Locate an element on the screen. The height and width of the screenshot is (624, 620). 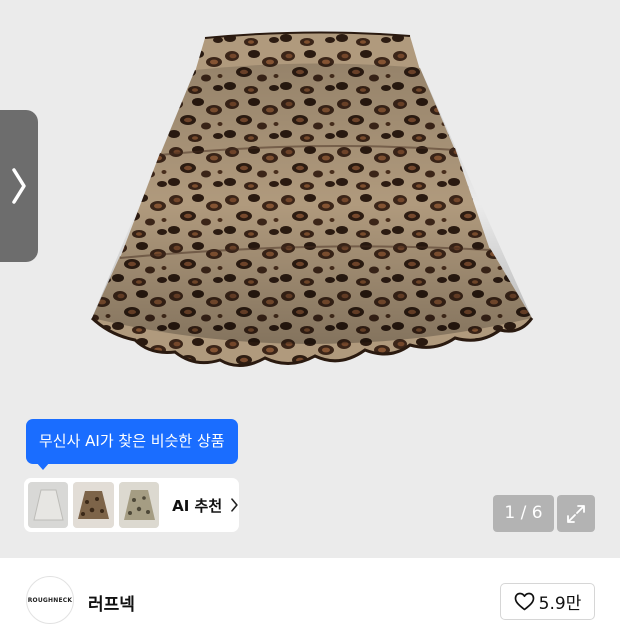
ai-thumb-brown-print-skirt is located at coordinates (93, 505).